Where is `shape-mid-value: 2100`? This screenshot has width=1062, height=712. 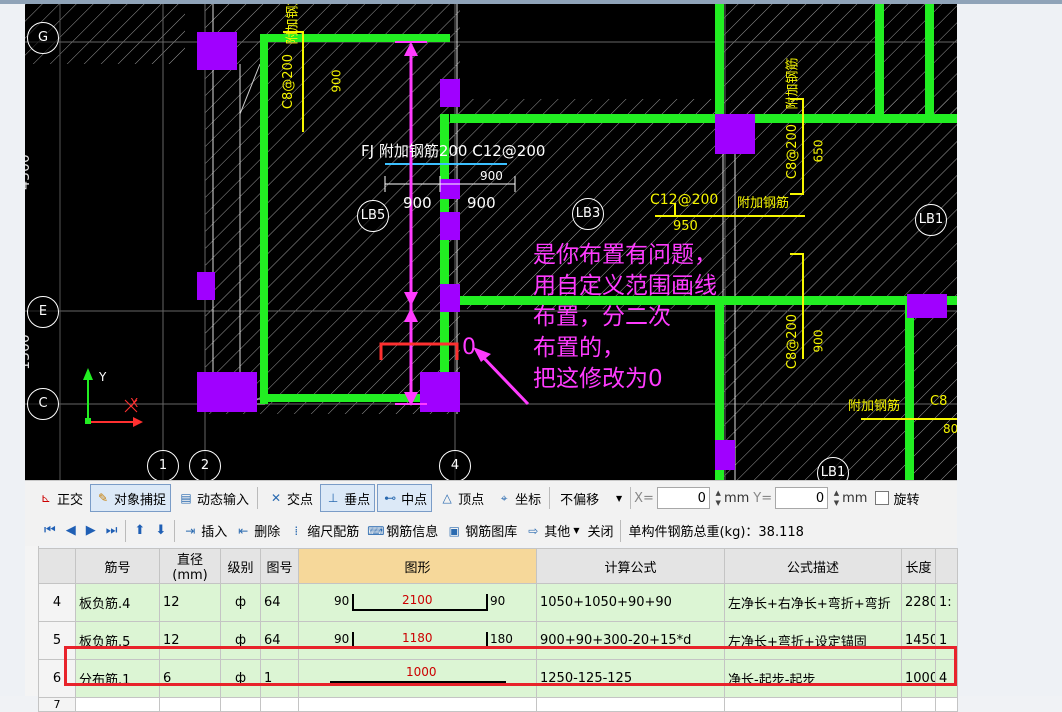
shape-mid-value: 2100 is located at coordinates (417, 600).